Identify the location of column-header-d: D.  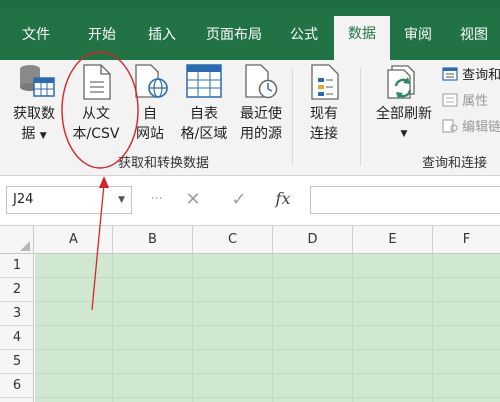
(313, 240).